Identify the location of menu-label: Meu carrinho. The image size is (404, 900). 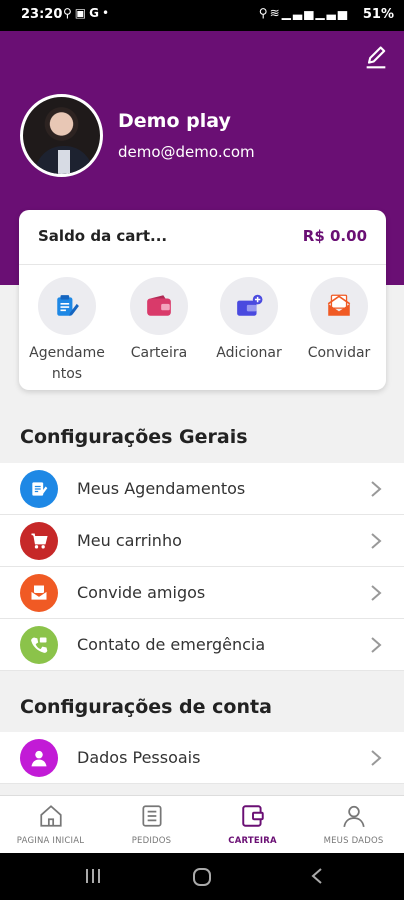
(129, 540).